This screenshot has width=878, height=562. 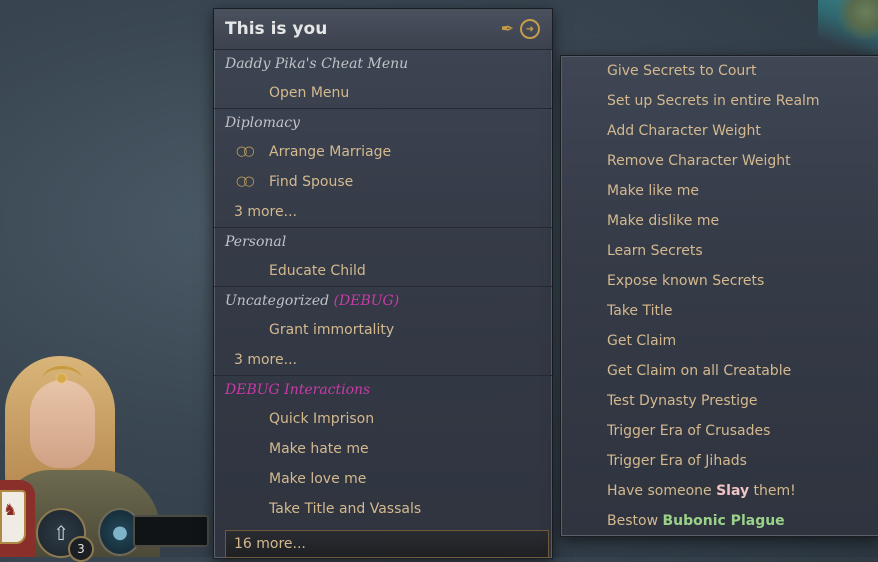 What do you see at coordinates (530, 29) in the screenshot?
I see `circle-arrow-icon: ➜` at bounding box center [530, 29].